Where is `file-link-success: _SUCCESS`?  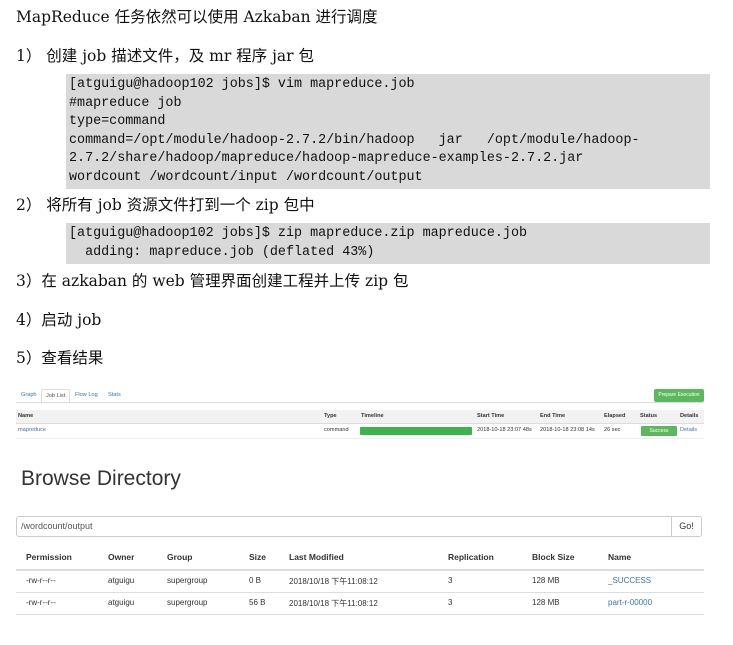 file-link-success: _SUCCESS is located at coordinates (629, 580).